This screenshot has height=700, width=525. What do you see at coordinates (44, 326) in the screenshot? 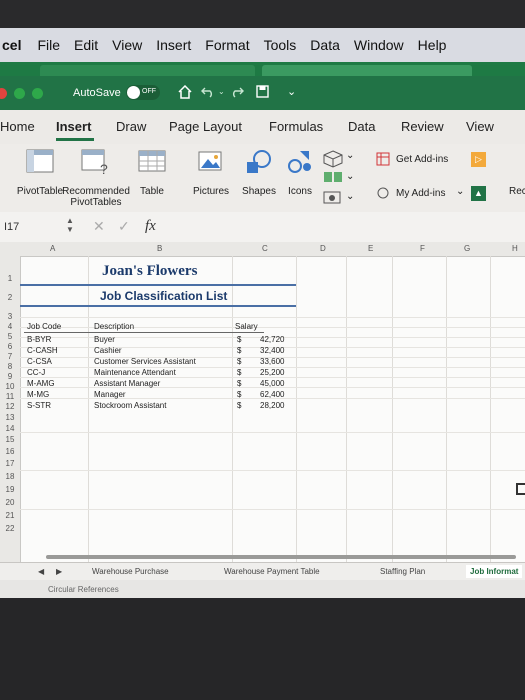
I see `header-job-code: Job Code` at bounding box center [44, 326].